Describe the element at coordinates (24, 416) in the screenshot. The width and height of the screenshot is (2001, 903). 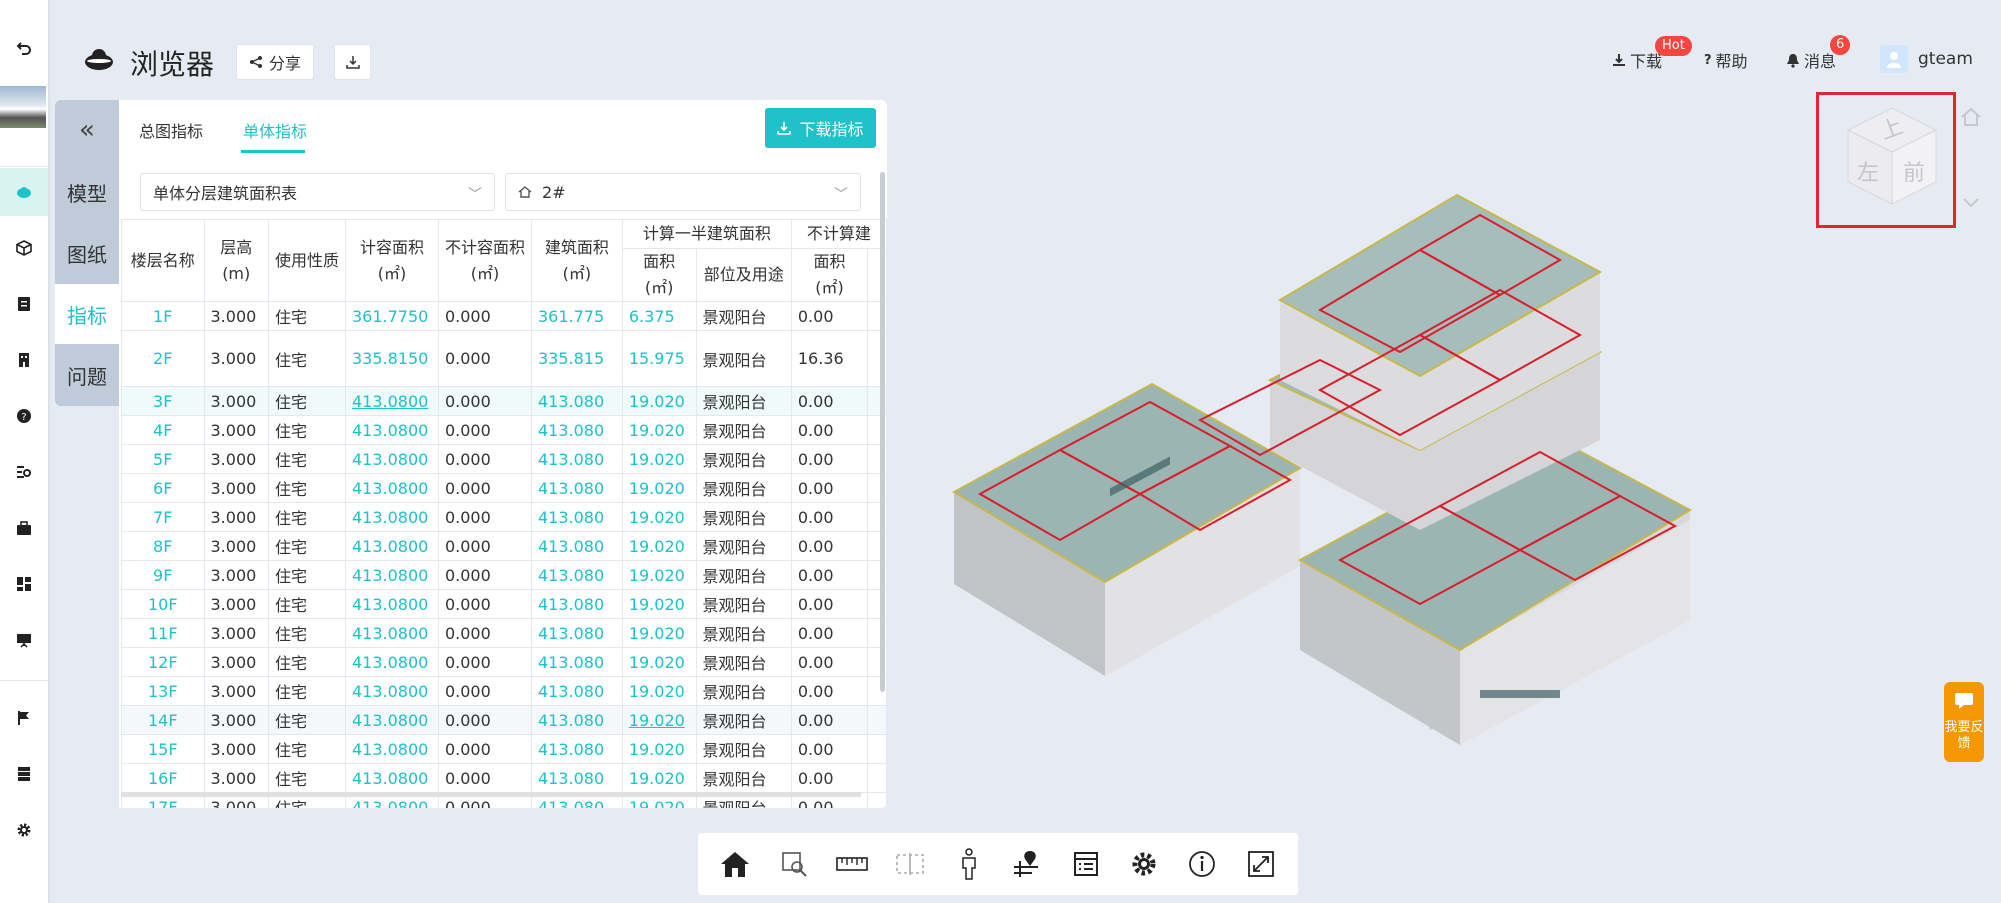
I see `question-icon: ?` at that location.